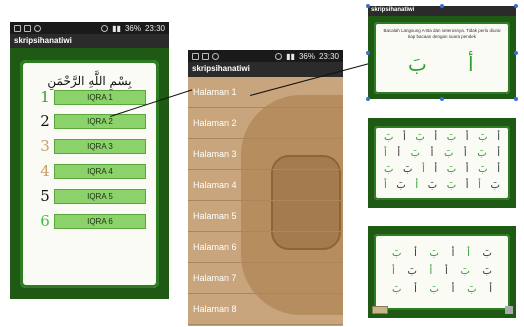  I want to click on iqra-number: 3, so click(45, 146).